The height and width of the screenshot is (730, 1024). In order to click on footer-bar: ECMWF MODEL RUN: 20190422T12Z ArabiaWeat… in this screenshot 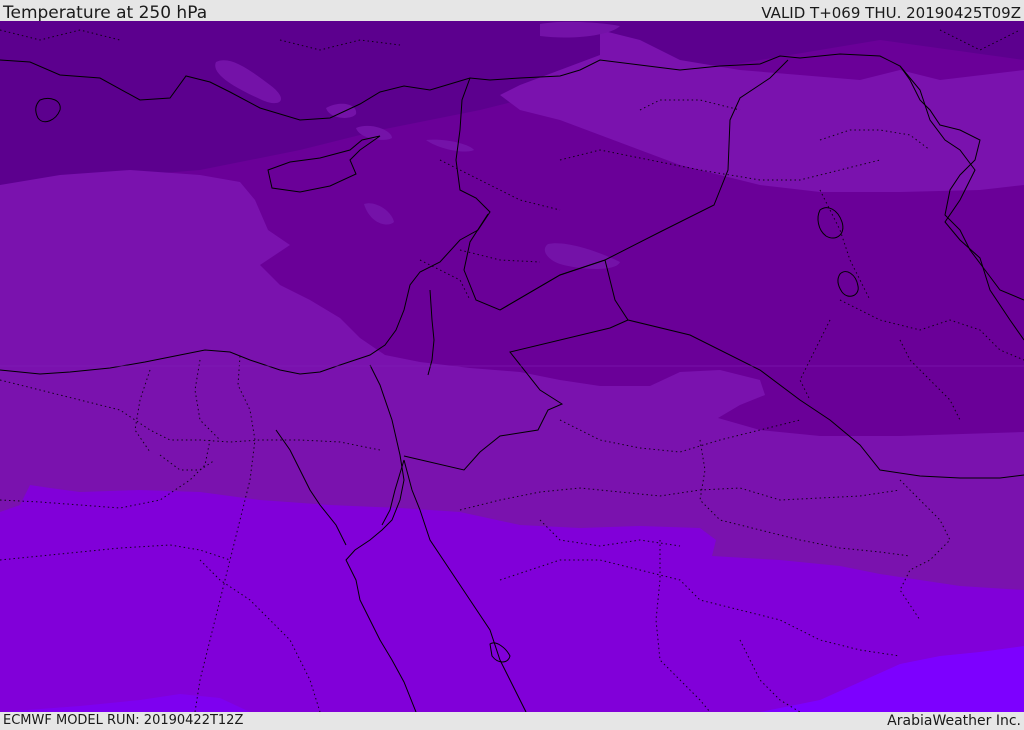, I will do `click(512, 720)`.